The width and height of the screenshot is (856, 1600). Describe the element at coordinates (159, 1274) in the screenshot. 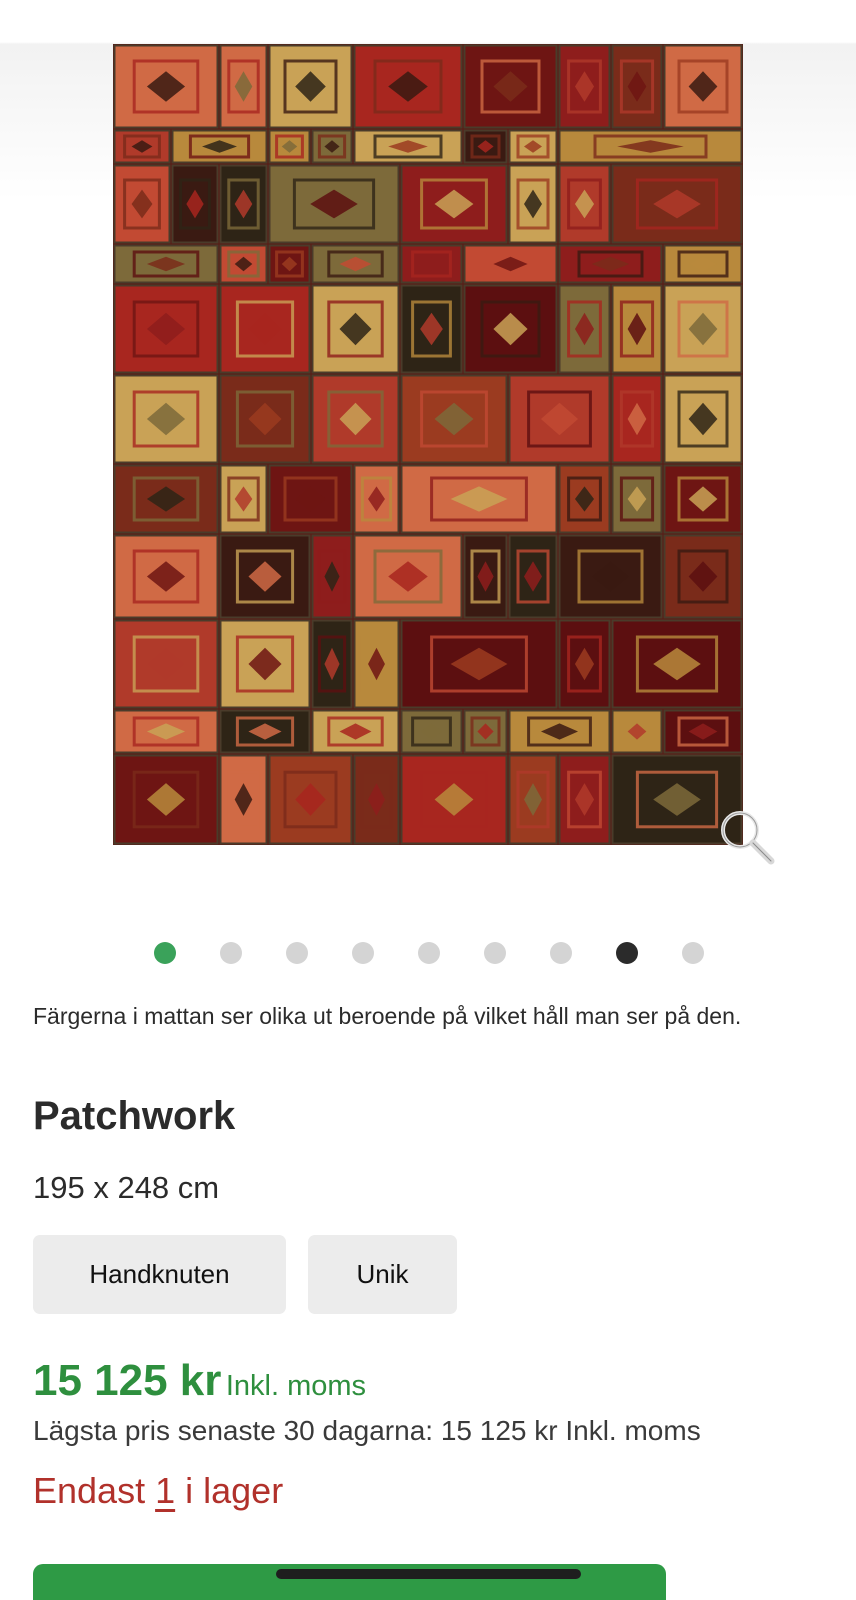

I see `tag-handknuten: Handknuten` at that location.